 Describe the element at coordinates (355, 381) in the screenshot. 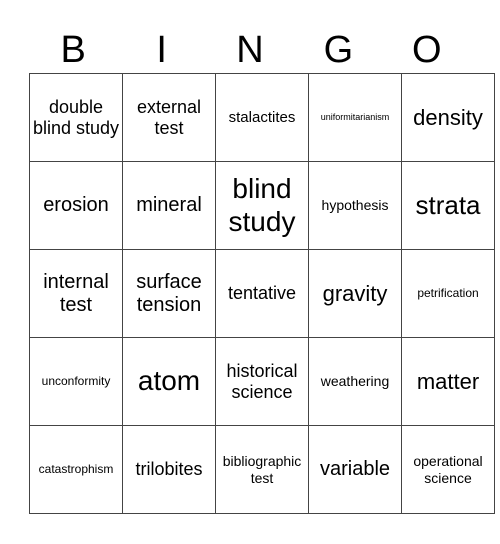

I see `bingo-cell: weathering` at that location.